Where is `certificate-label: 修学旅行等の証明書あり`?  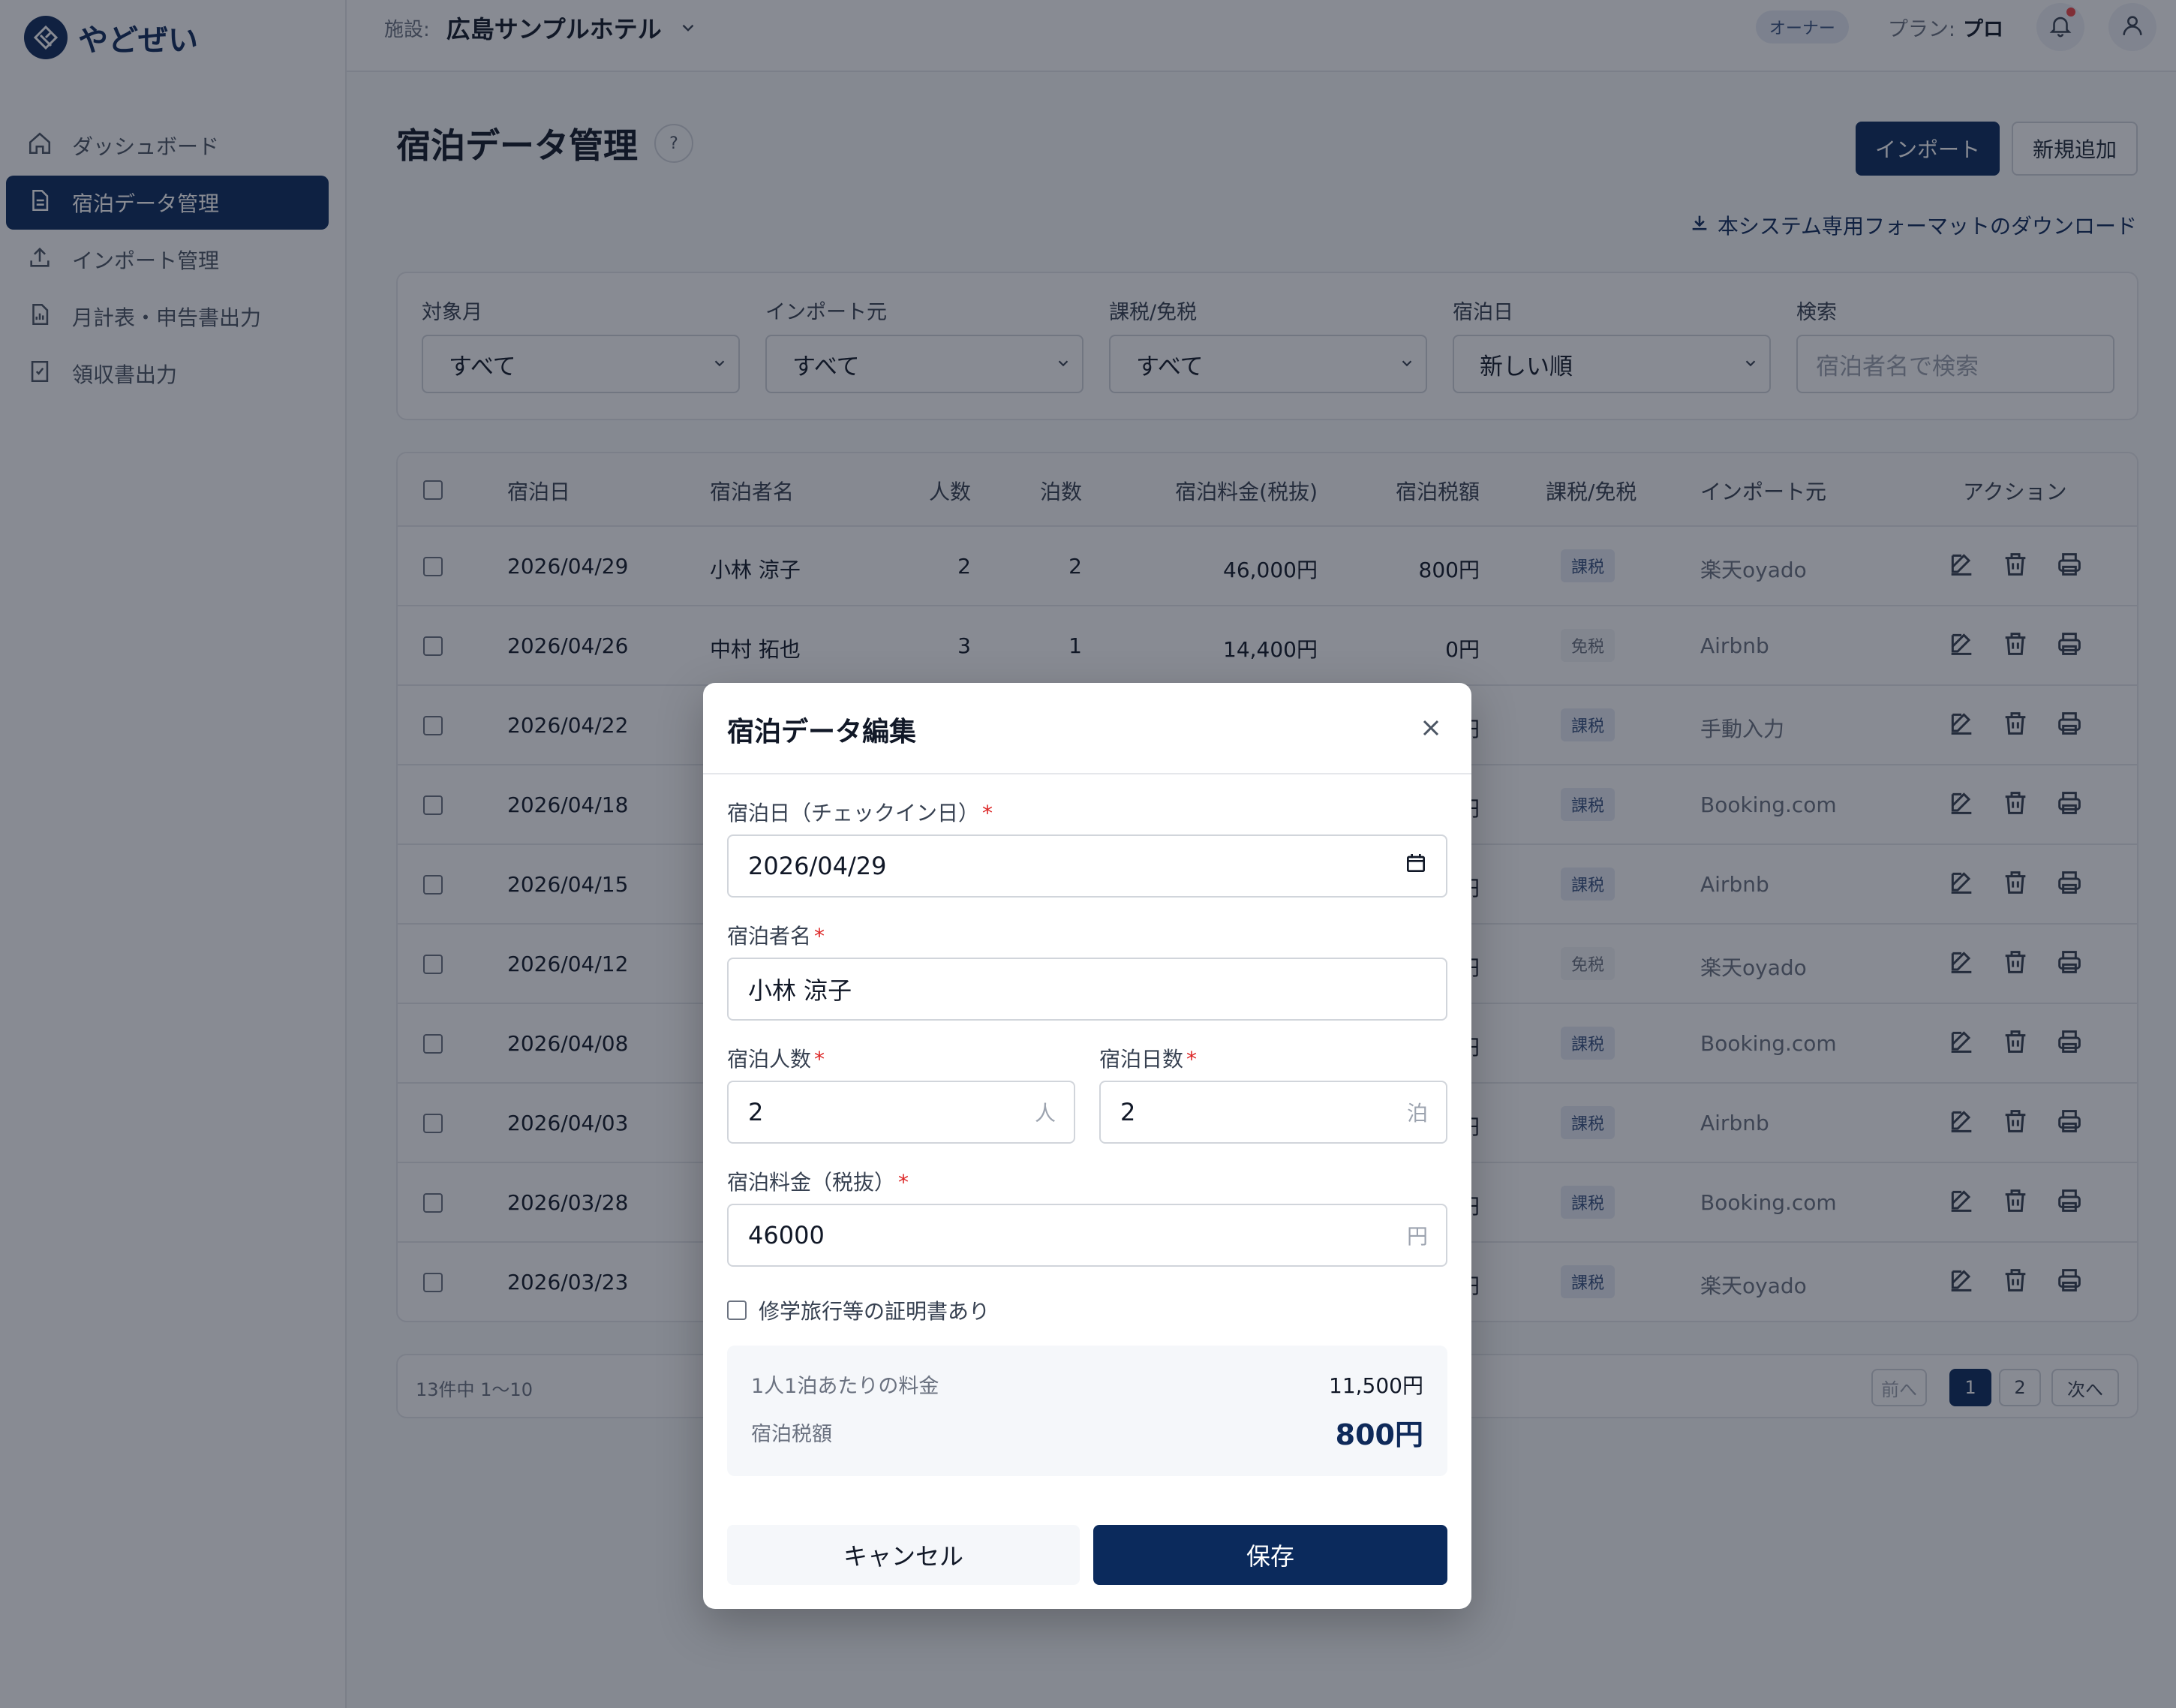
certificate-label: 修学旅行等の証明書あり is located at coordinates (874, 1311).